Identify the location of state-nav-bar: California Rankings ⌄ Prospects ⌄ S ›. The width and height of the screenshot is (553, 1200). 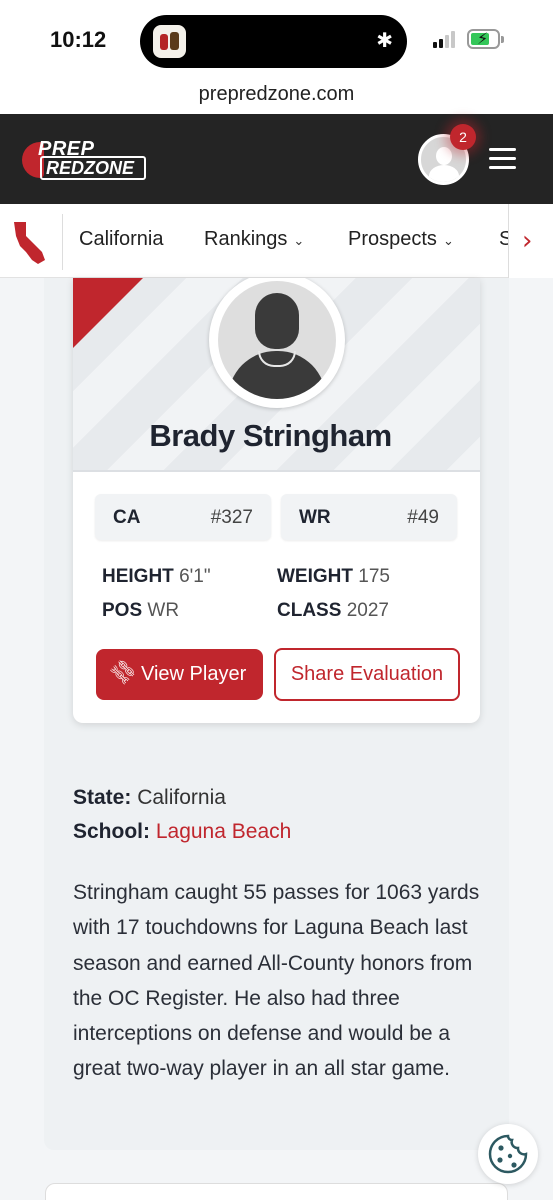
(276, 241).